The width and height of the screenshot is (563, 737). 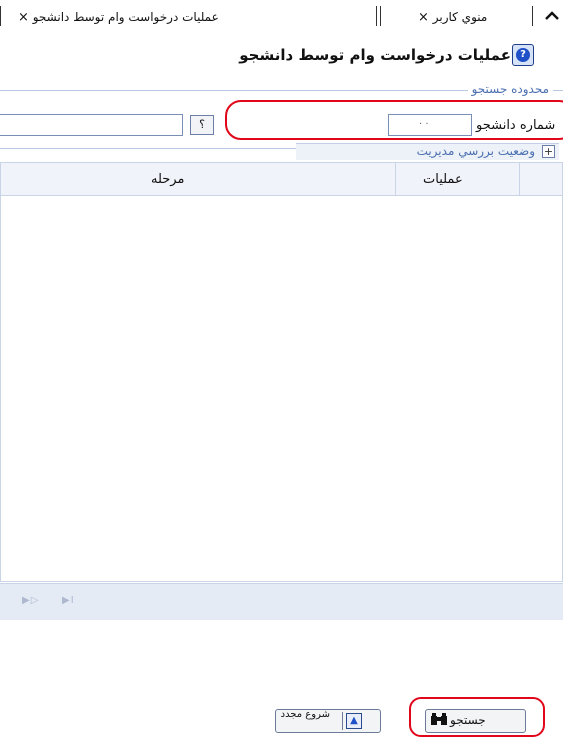 What do you see at coordinates (354, 721) in the screenshot?
I see `restart-icon: ▲` at bounding box center [354, 721].